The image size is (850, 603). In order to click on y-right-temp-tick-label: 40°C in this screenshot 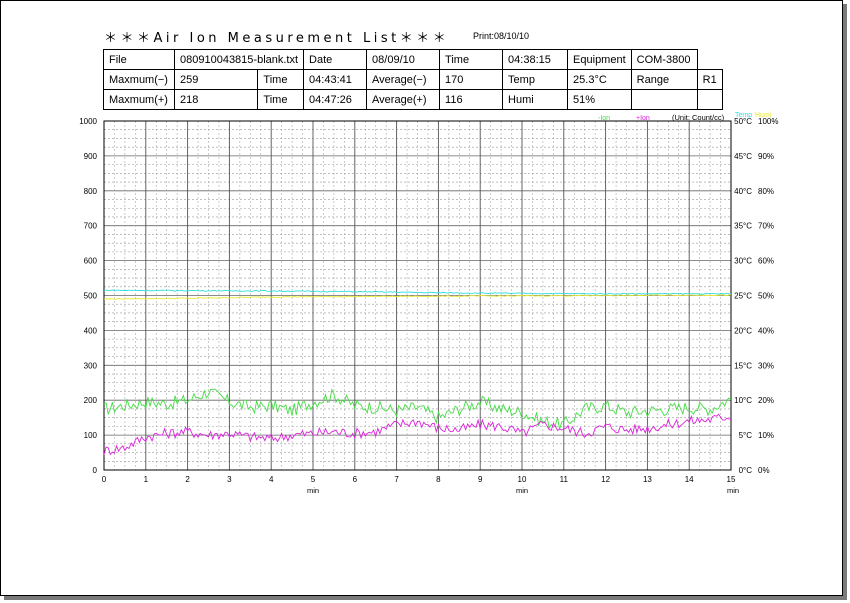, I will do `click(743, 191)`.